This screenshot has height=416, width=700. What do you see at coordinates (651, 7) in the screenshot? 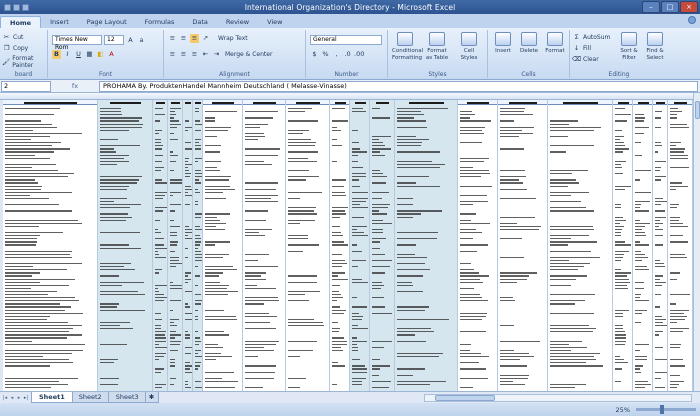
I see `minimize-button: –` at bounding box center [651, 7].